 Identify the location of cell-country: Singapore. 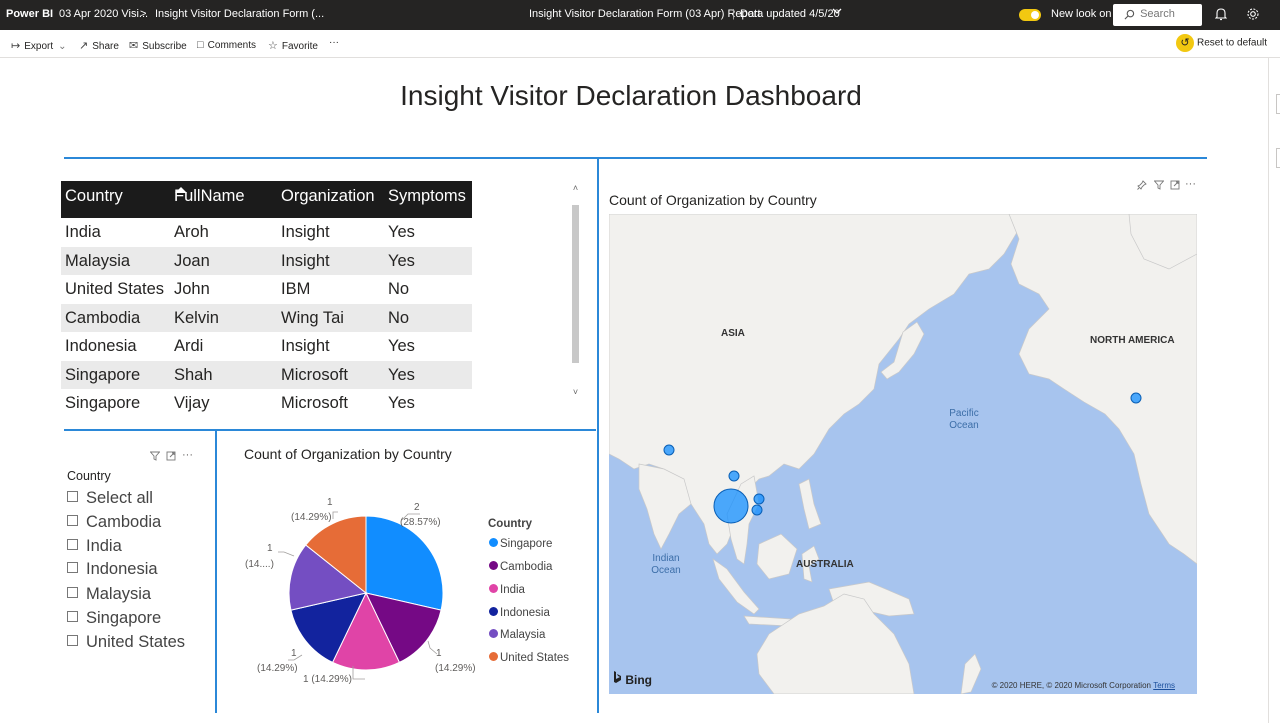
(103, 403).